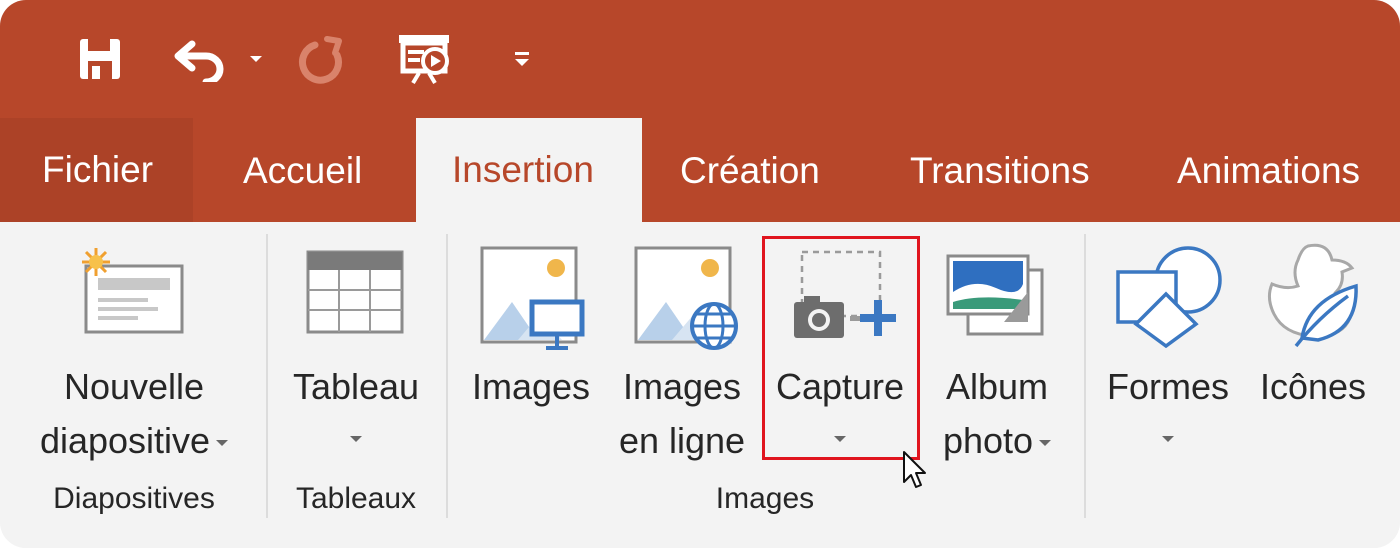 This screenshot has height=548, width=1400. I want to click on tab-creation: Création, so click(750, 171).